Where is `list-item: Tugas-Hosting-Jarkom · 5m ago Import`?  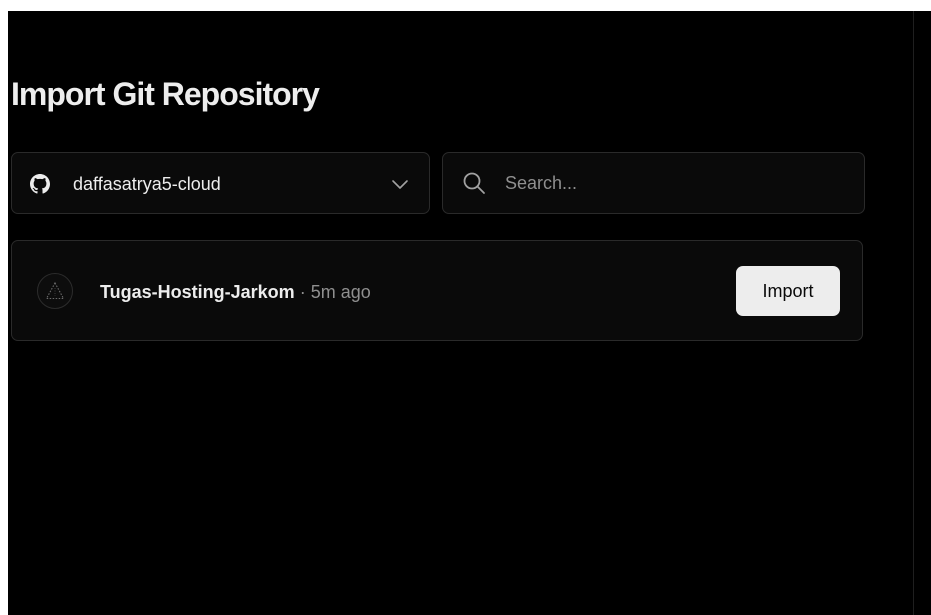 list-item: Tugas-Hosting-Jarkom · 5m ago Import is located at coordinates (437, 290).